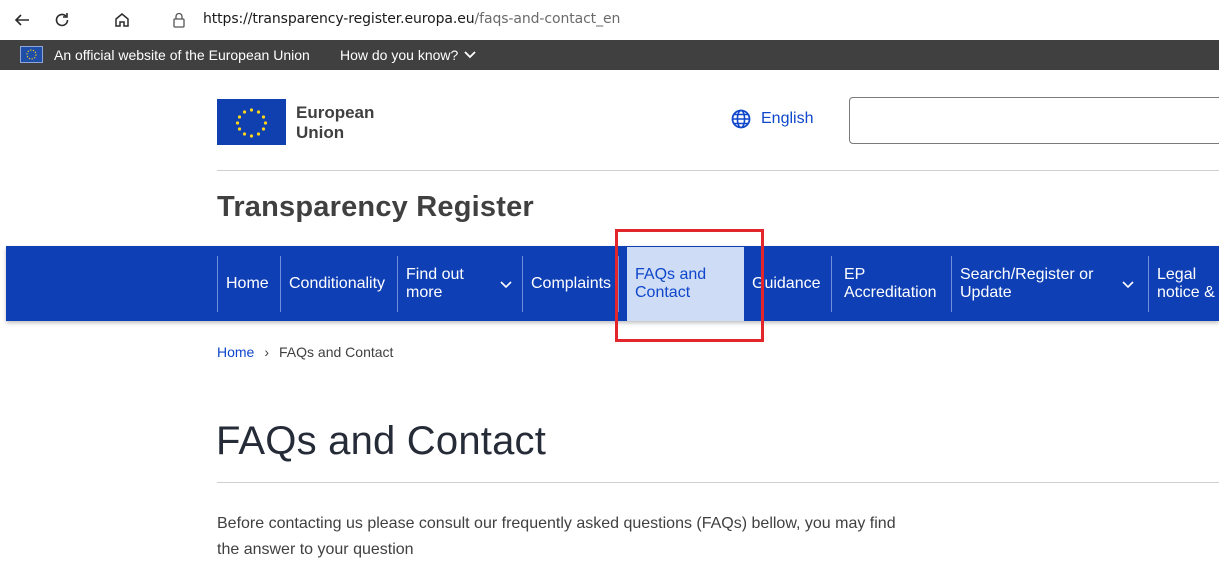 This screenshot has height=563, width=1219. What do you see at coordinates (570, 284) in the screenshot?
I see `nav-item-complaints: Complaints` at bounding box center [570, 284].